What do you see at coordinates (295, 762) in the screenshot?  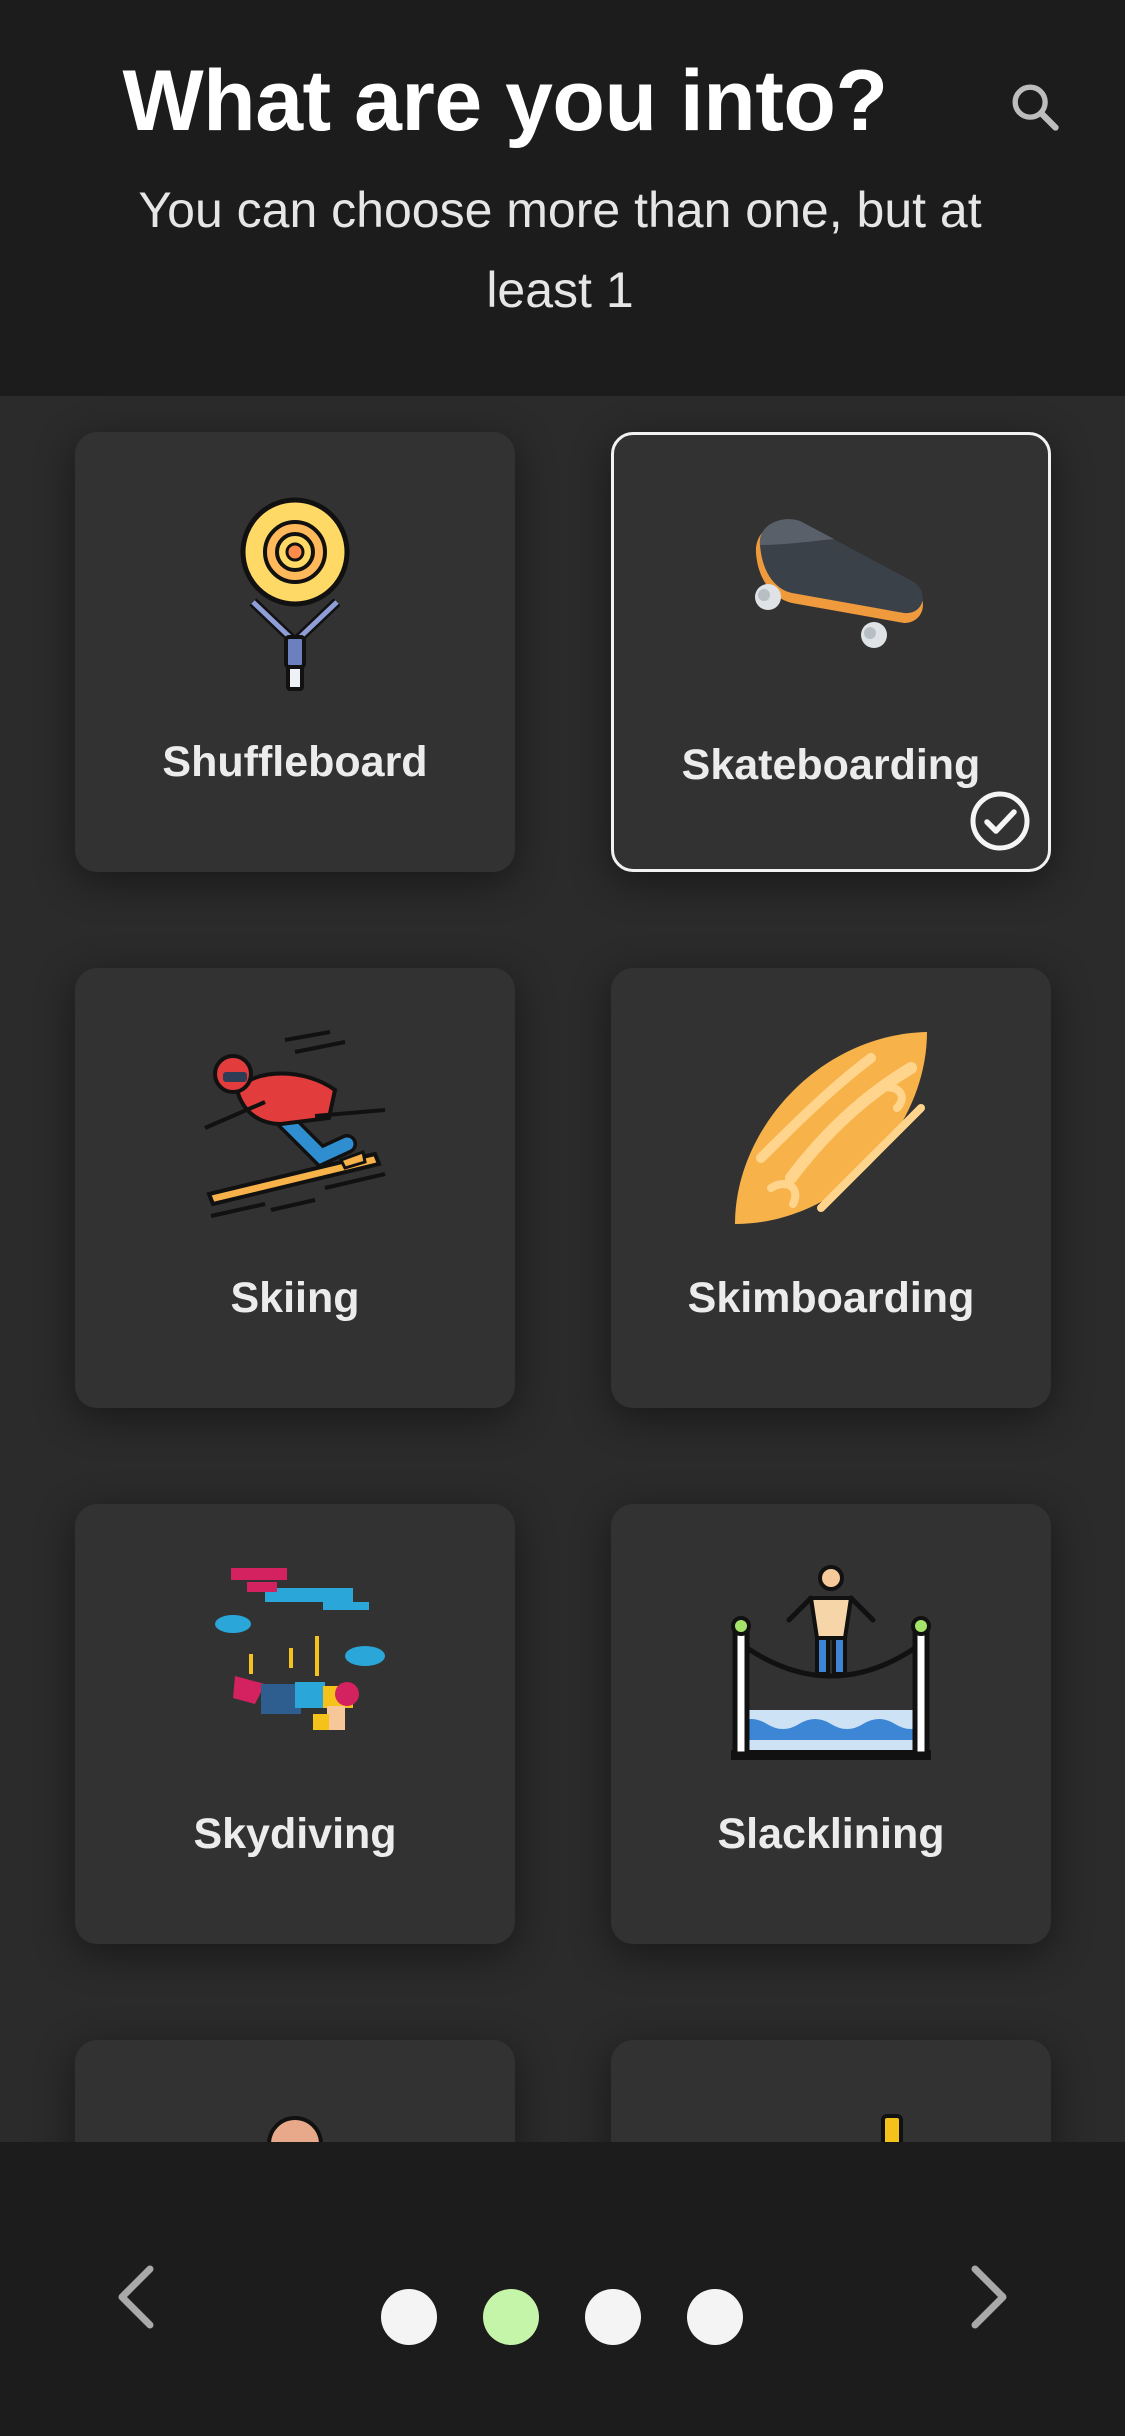 I see `activity-label: Shuffleboard` at bounding box center [295, 762].